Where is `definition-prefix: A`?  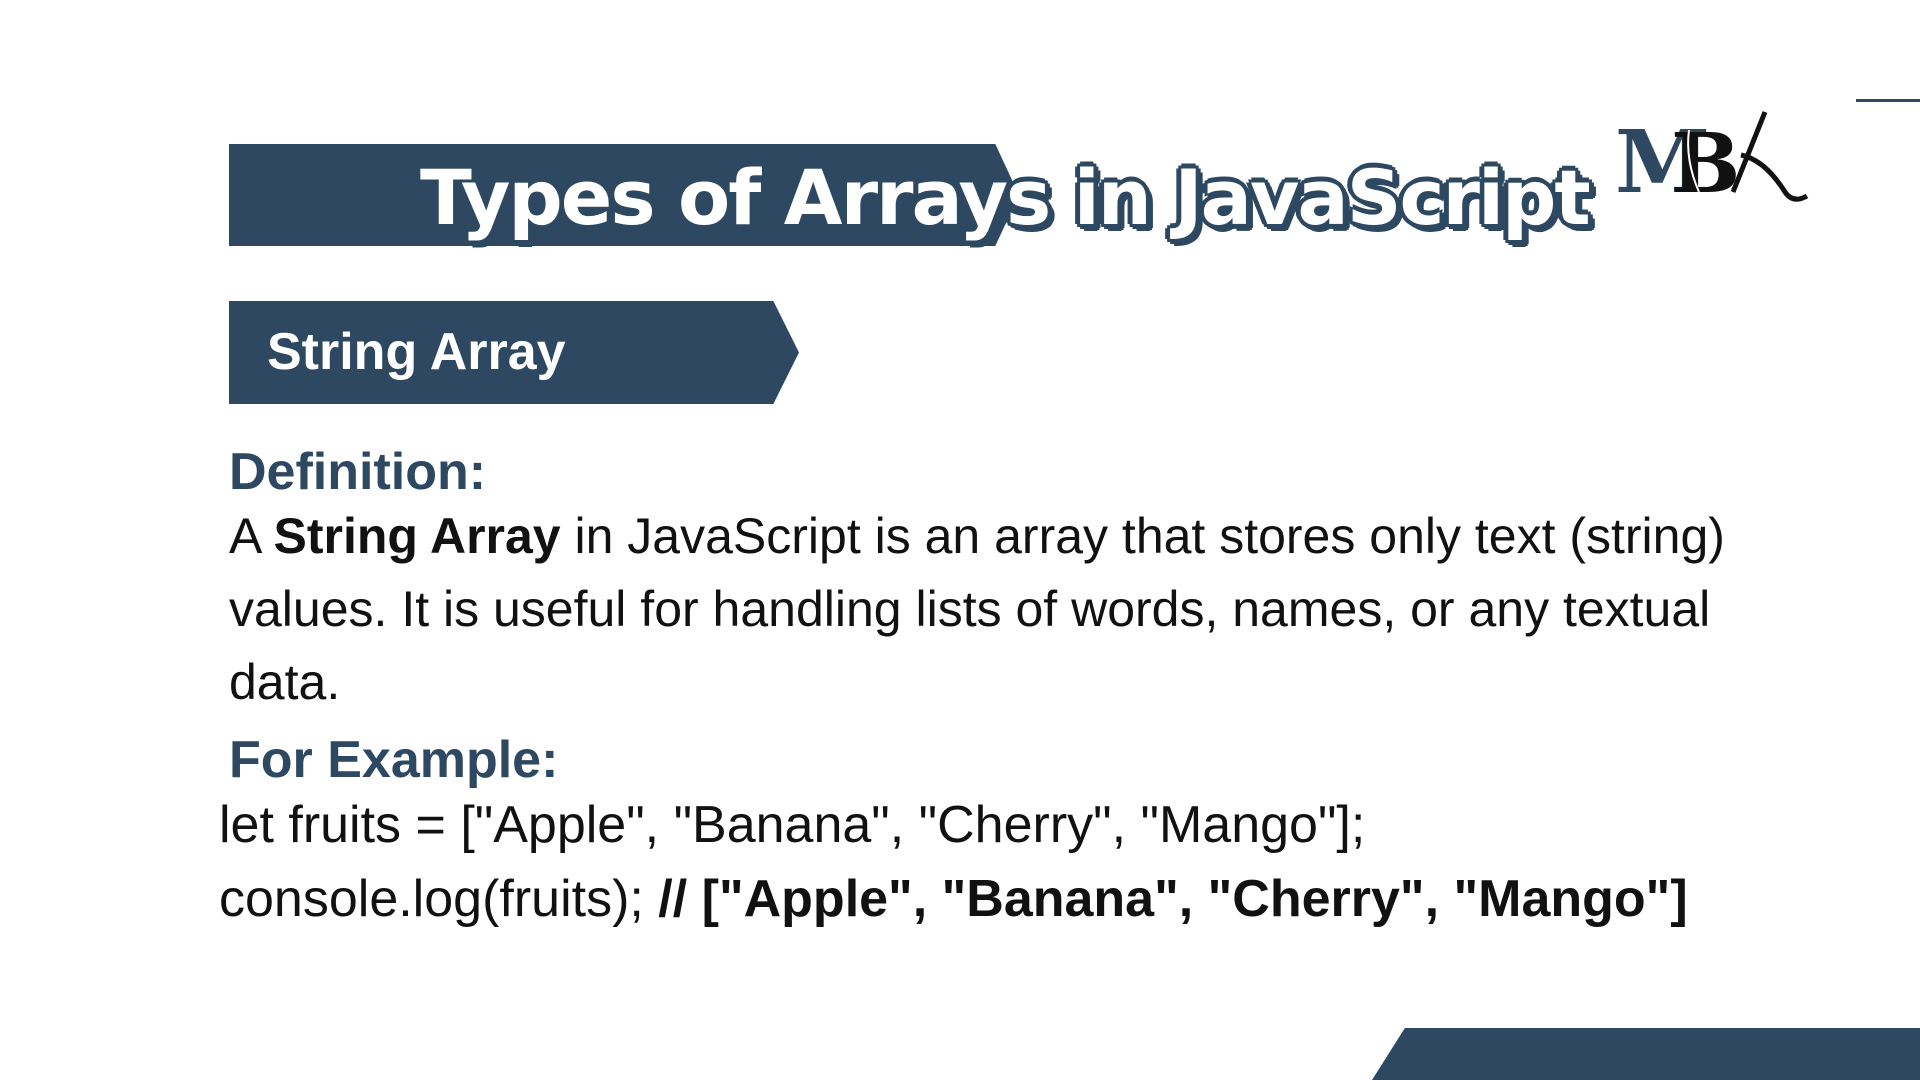 definition-prefix: A is located at coordinates (251, 536).